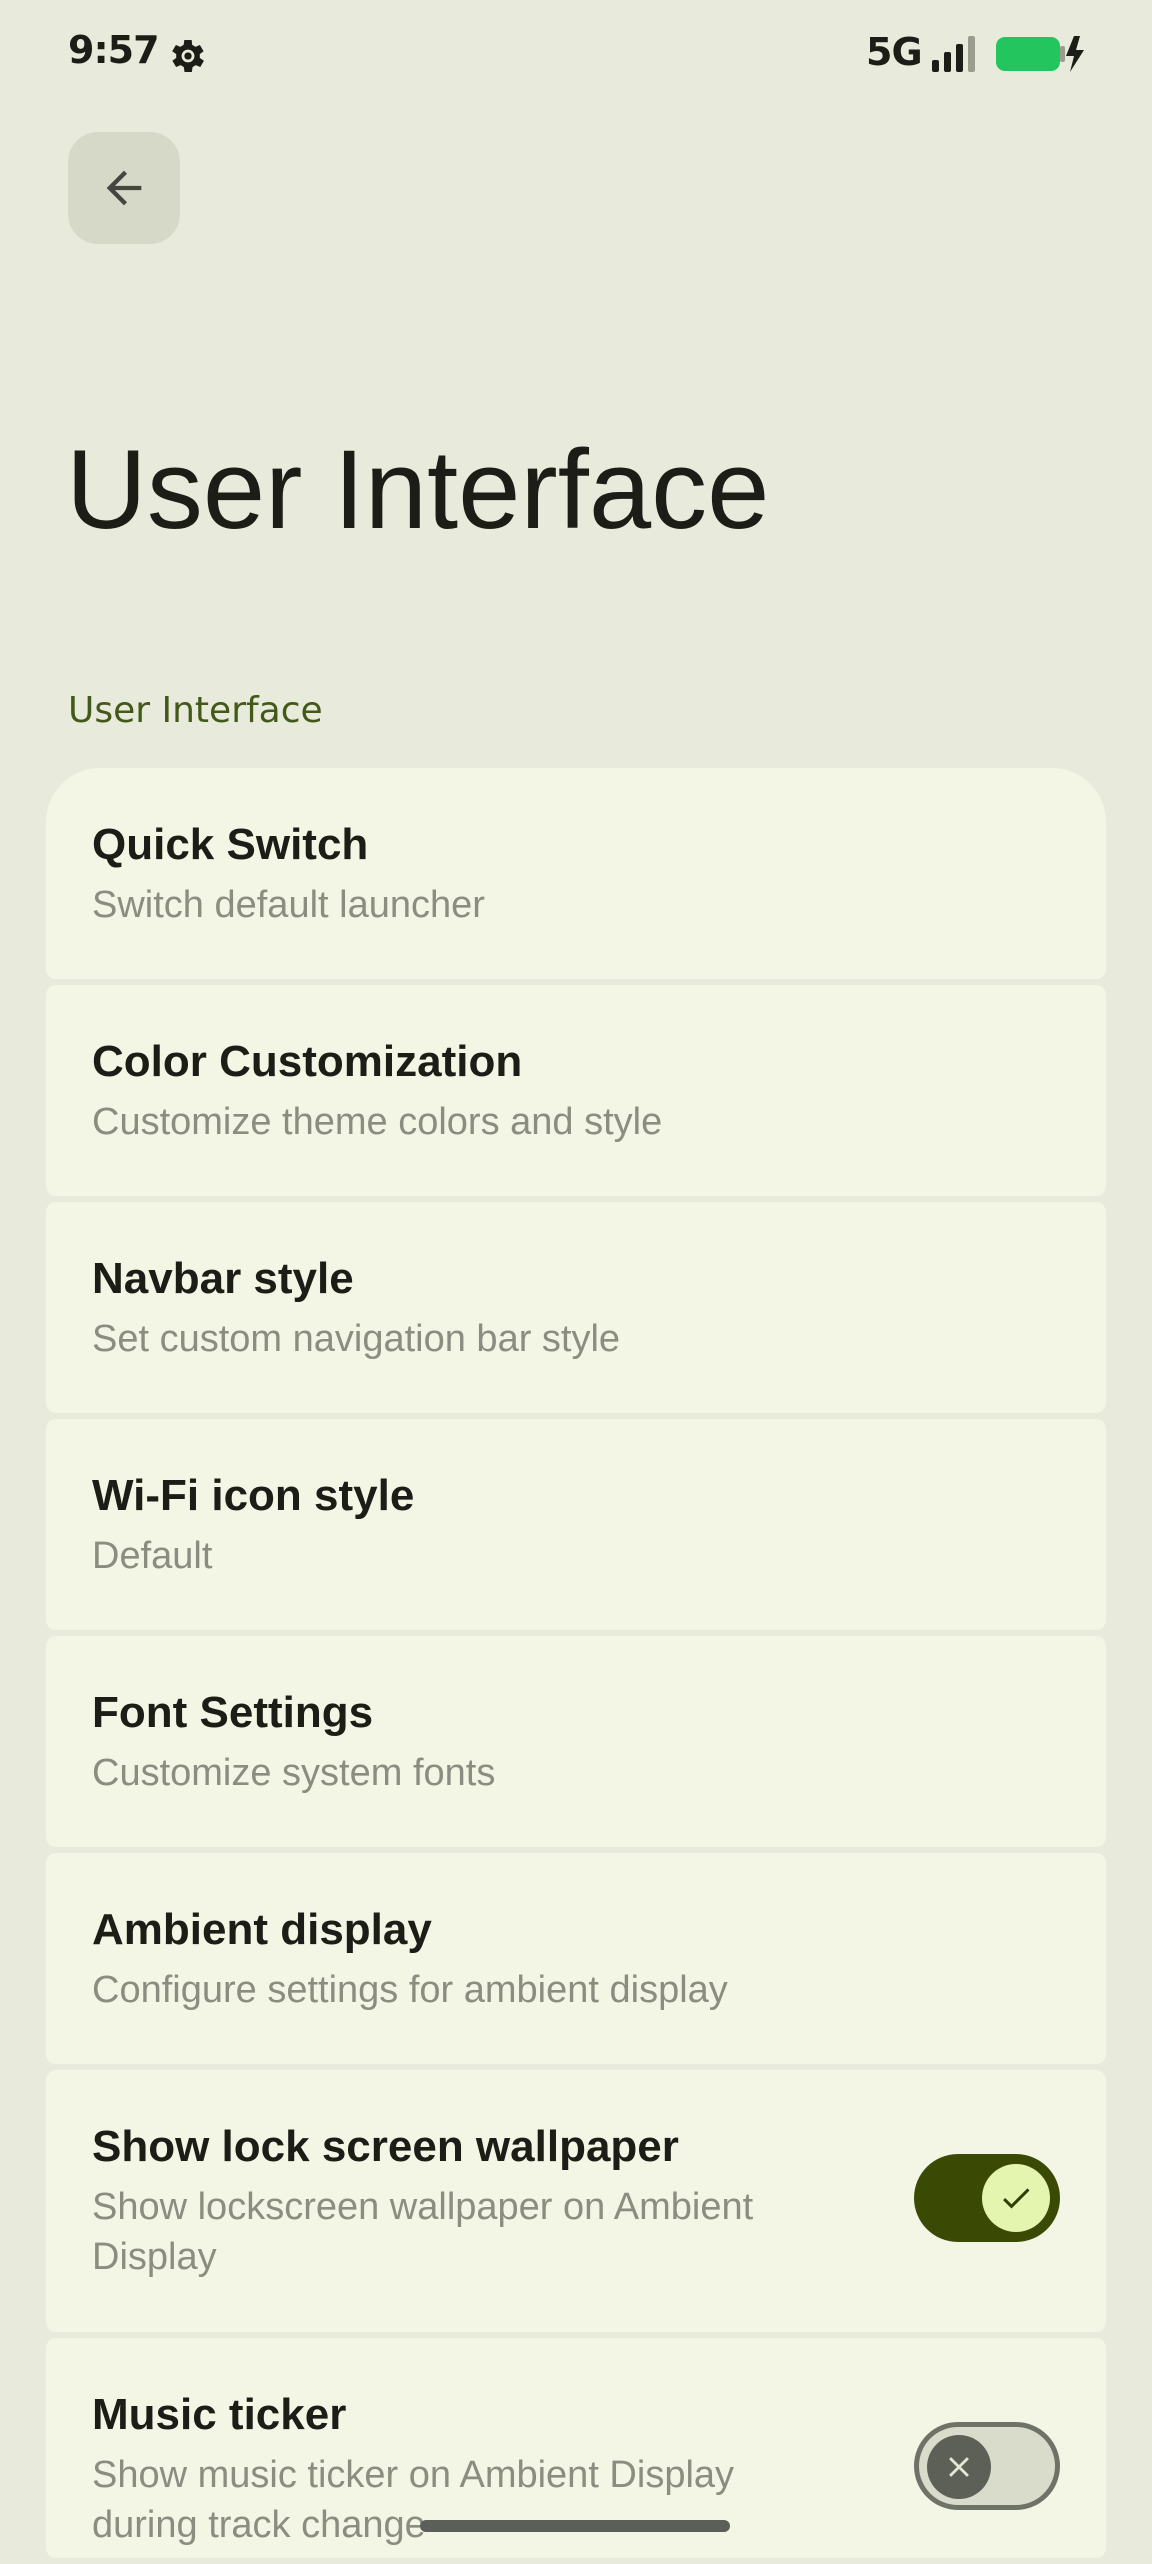  What do you see at coordinates (410, 1990) in the screenshot?
I see `item-subtitle: Configure settings for ambient display` at bounding box center [410, 1990].